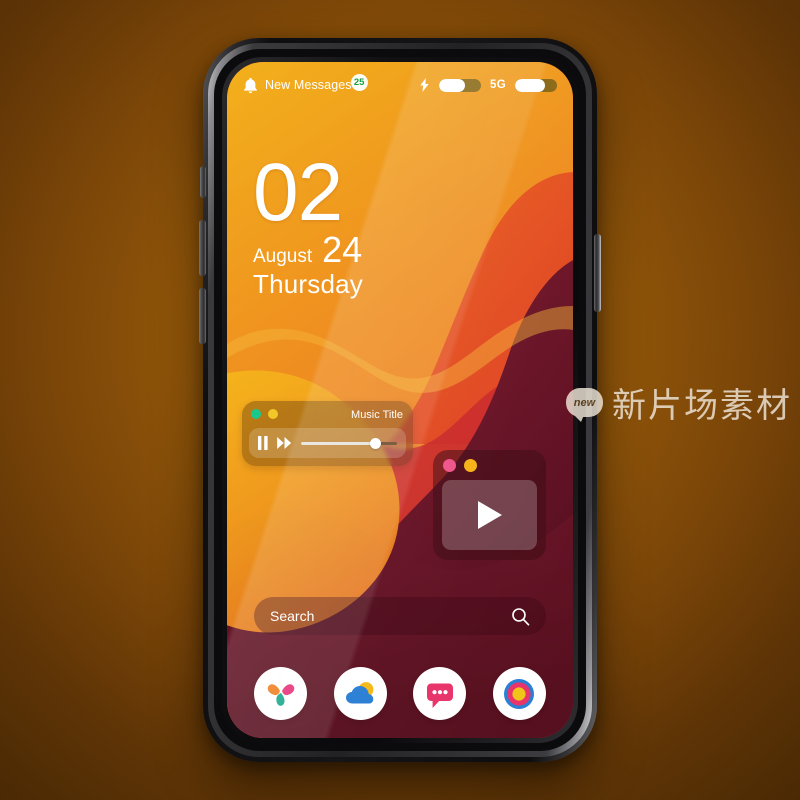 This screenshot has width=800, height=800. Describe the element at coordinates (424, 85) in the screenshot. I see `flash-icon` at that location.